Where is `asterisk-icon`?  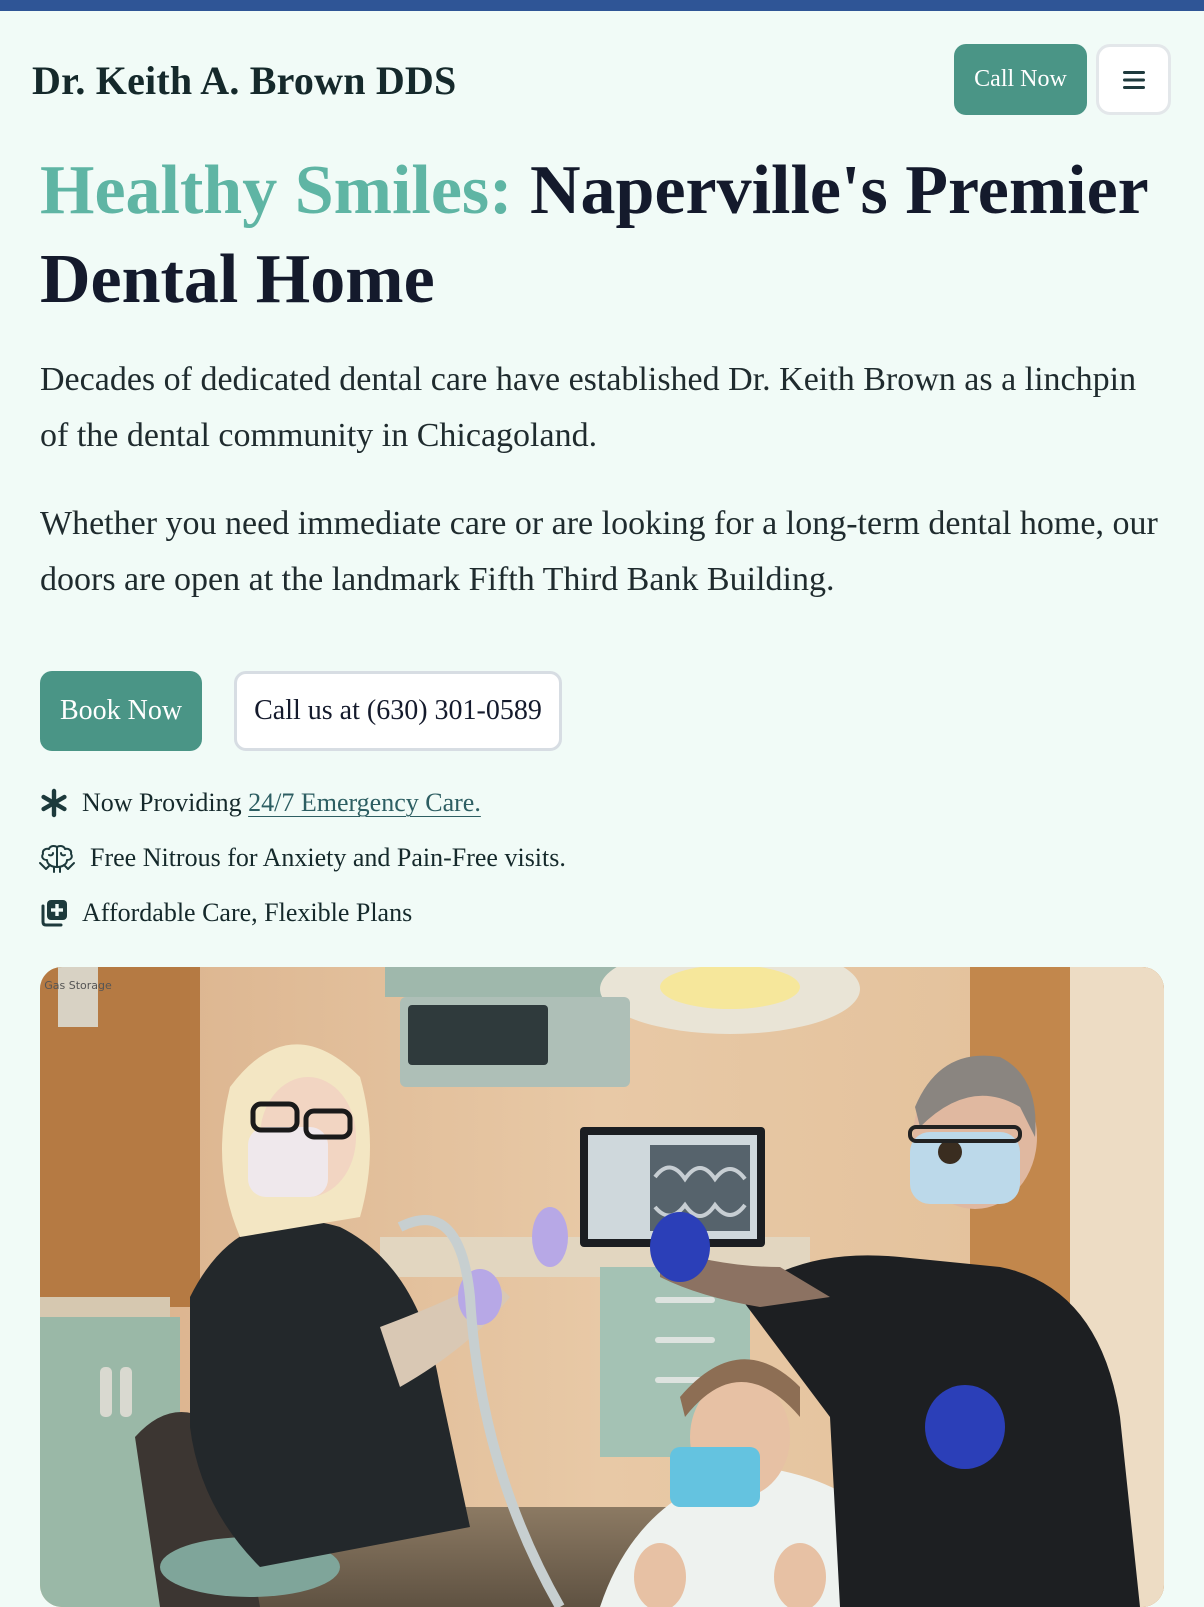 asterisk-icon is located at coordinates (54, 803).